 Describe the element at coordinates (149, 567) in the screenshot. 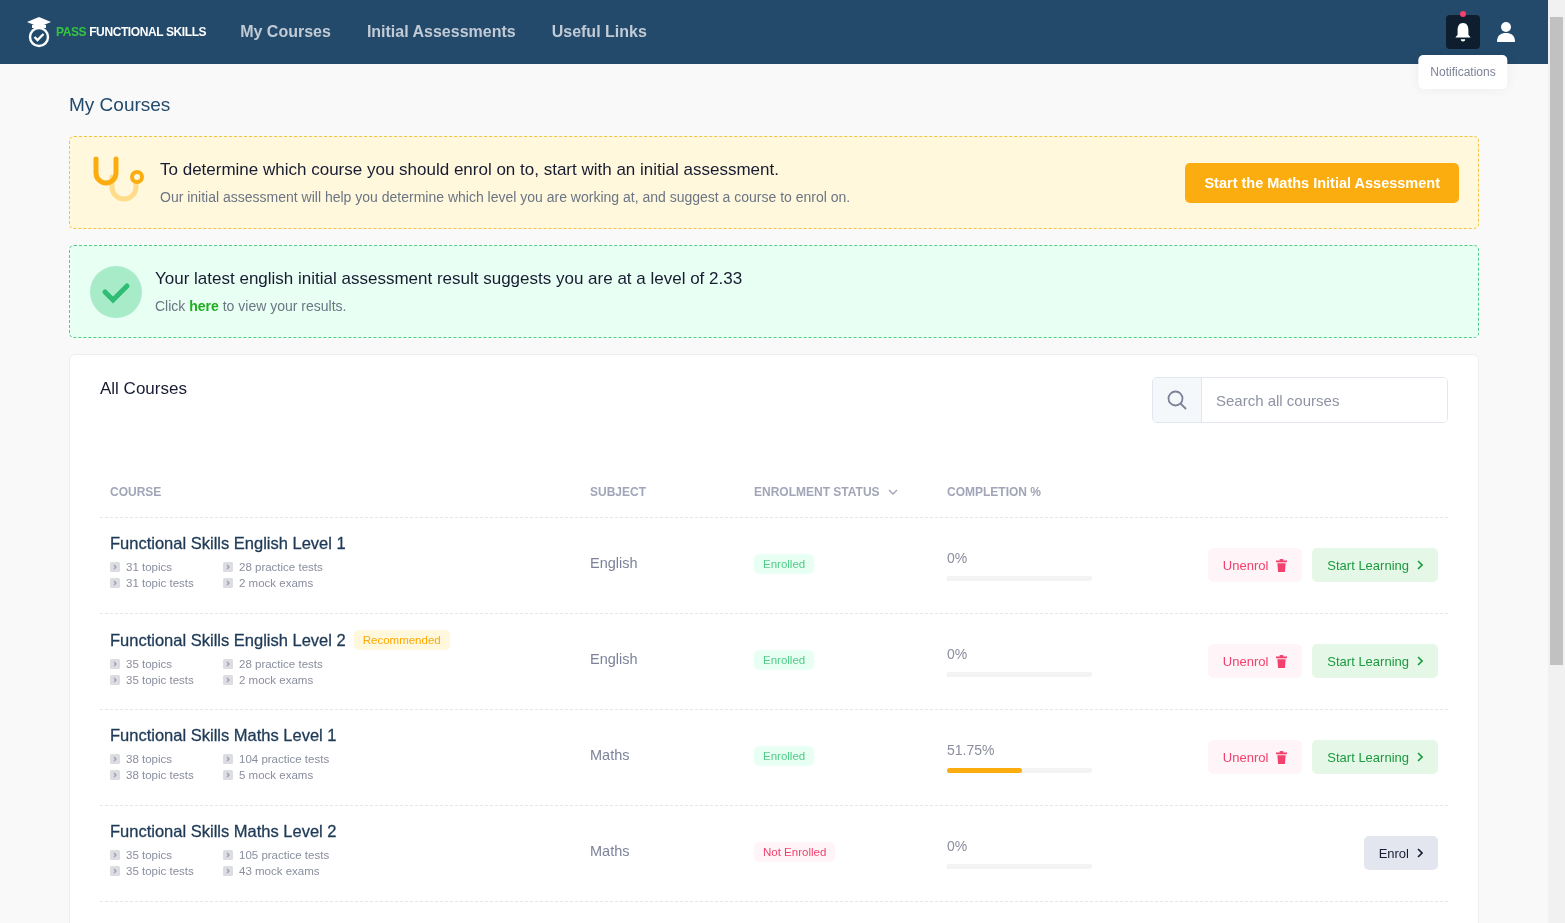

I see `course-stat: 31 topics` at that location.